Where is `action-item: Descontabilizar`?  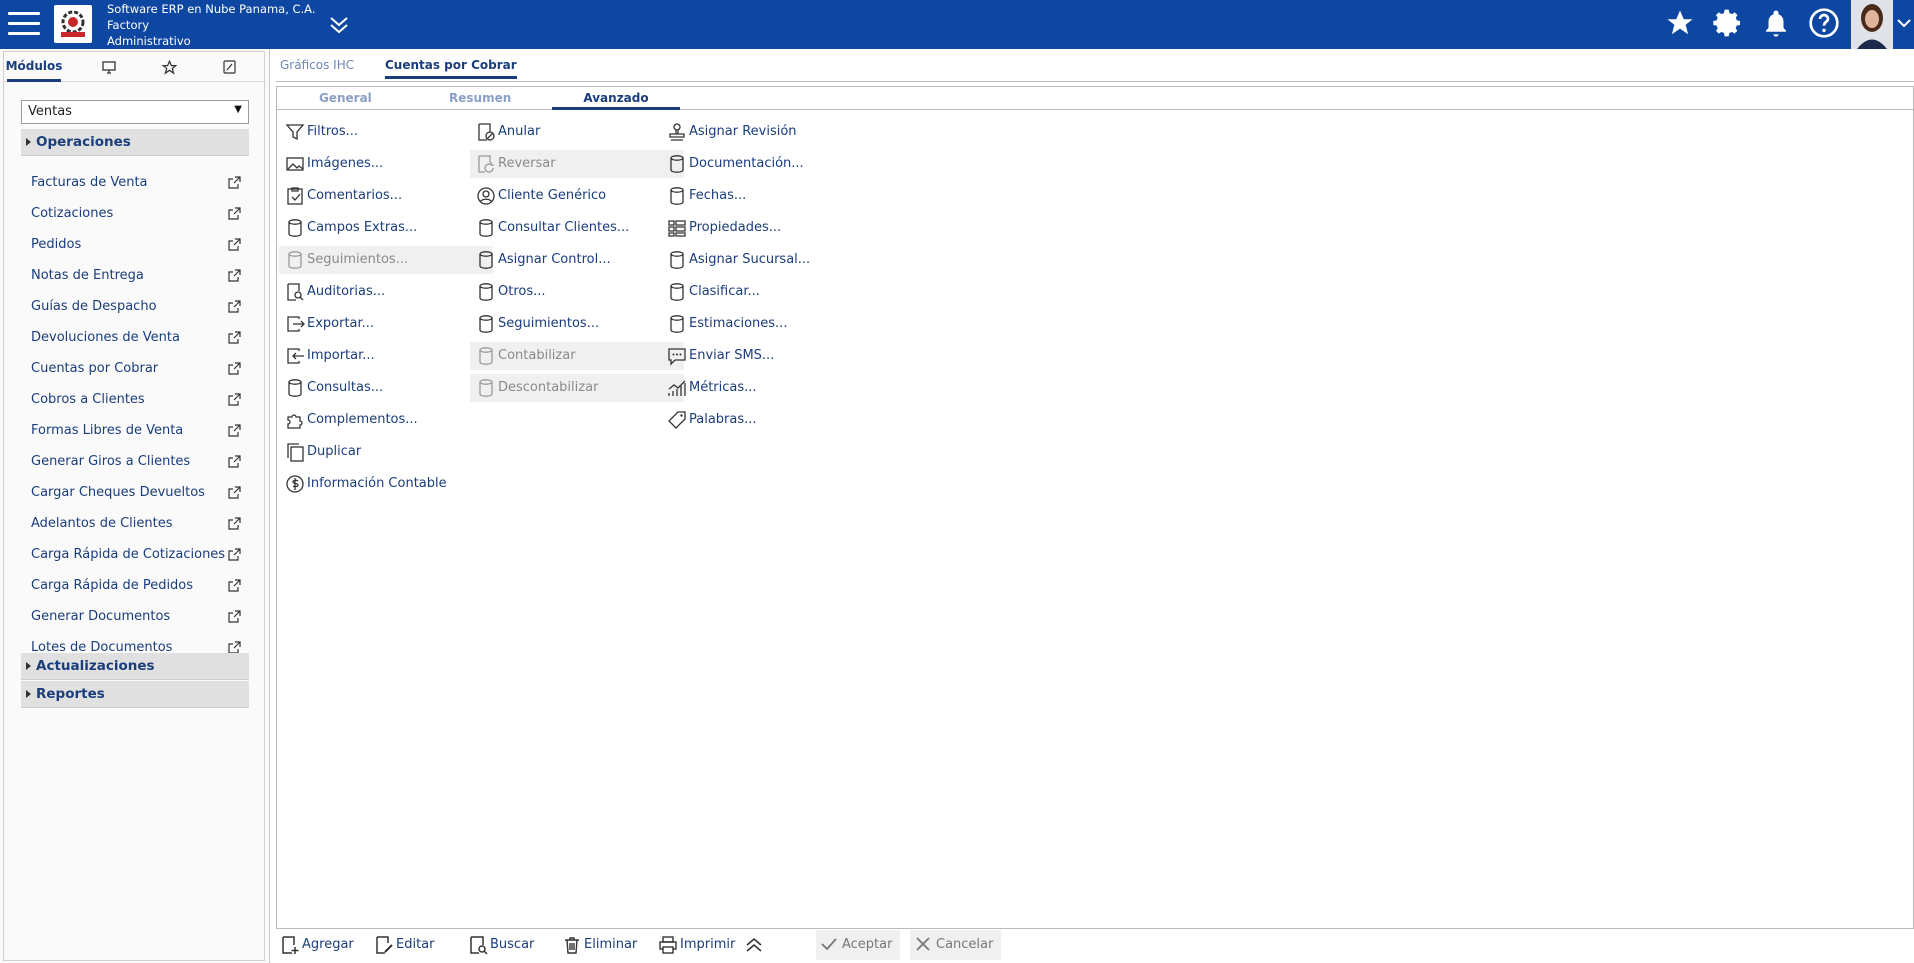
action-item: Descontabilizar is located at coordinates (577, 388).